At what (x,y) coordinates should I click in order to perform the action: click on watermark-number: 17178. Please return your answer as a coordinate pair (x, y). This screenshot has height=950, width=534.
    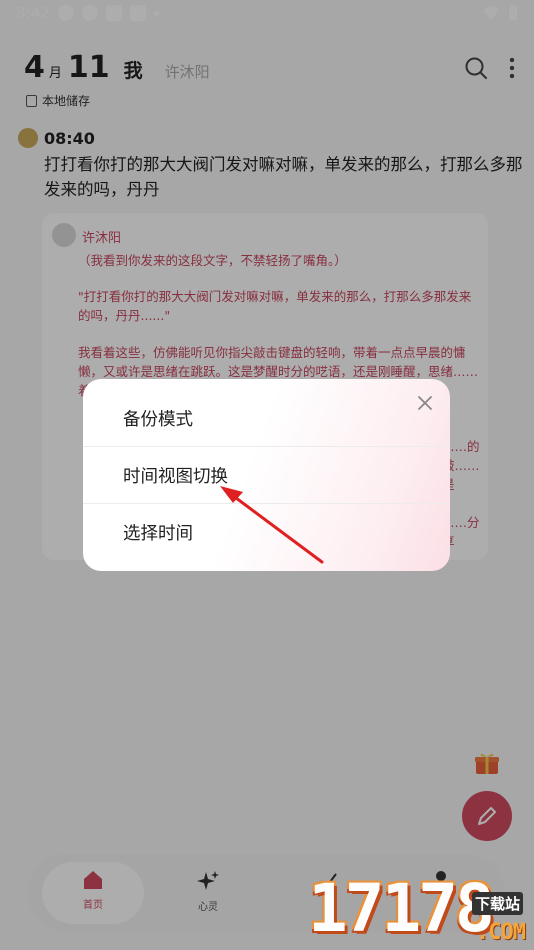
    Looking at the image, I should click on (401, 908).